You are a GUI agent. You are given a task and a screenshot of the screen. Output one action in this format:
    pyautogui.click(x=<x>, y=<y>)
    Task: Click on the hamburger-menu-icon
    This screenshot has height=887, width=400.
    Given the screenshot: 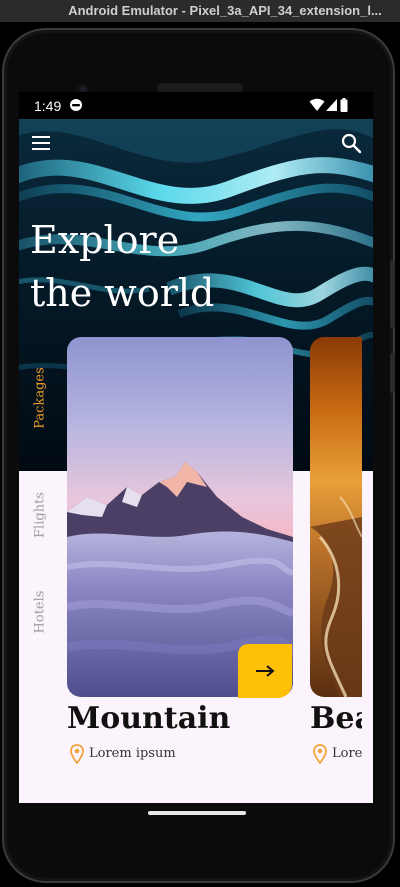 What is the action you would take?
    pyautogui.click(x=41, y=143)
    